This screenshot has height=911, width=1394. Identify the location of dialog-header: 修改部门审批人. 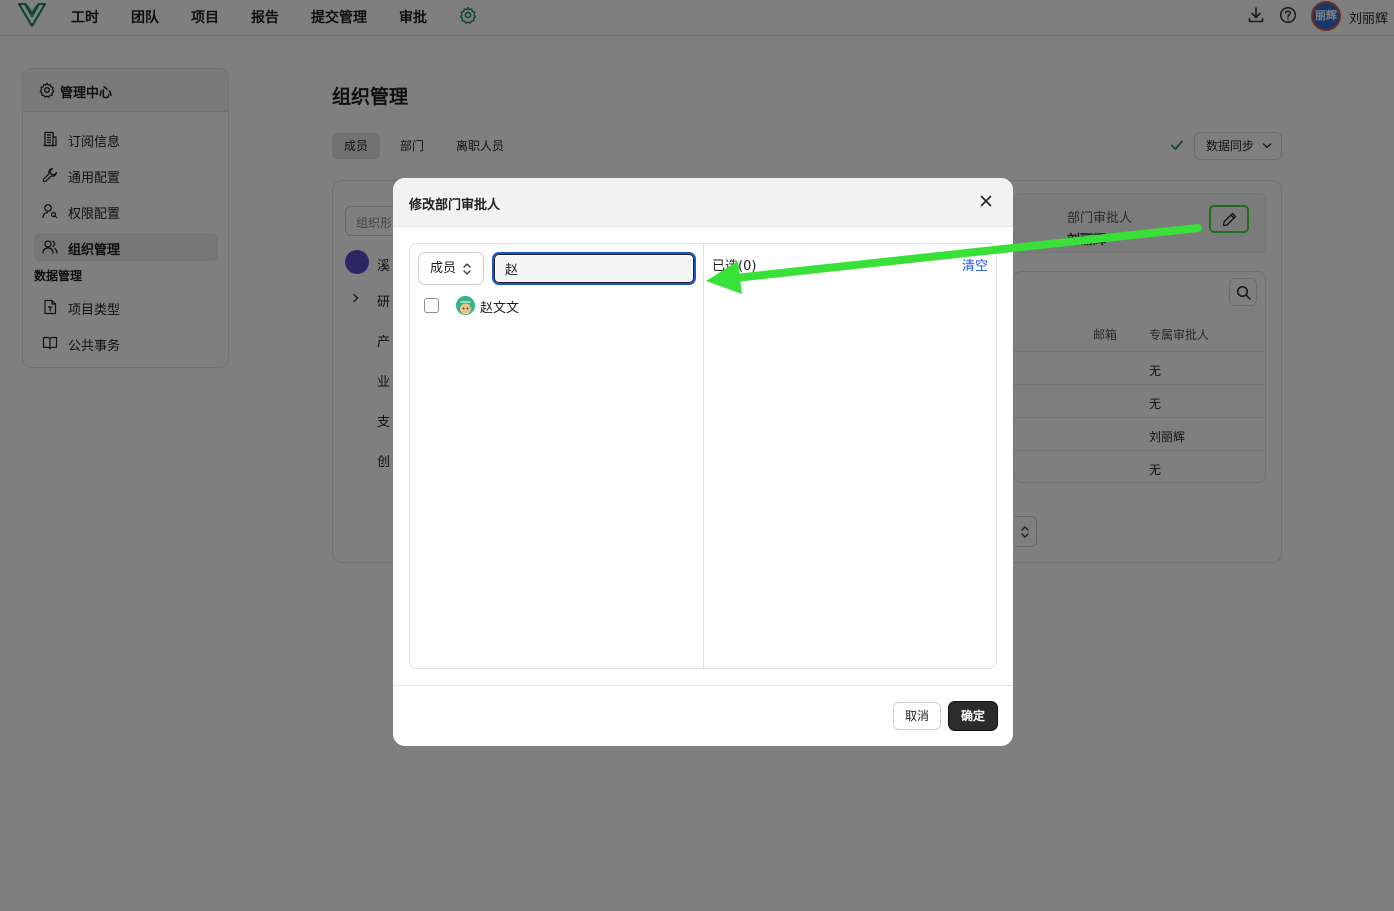
(703, 202).